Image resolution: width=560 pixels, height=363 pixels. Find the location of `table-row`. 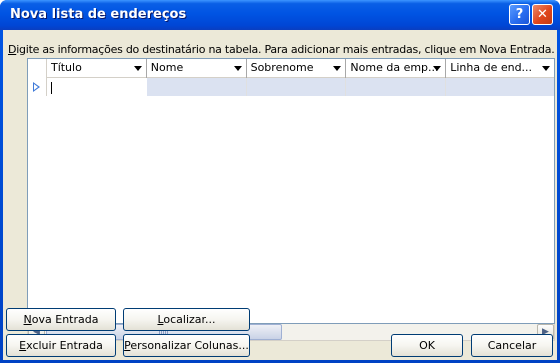

table-row is located at coordinates (291, 87).